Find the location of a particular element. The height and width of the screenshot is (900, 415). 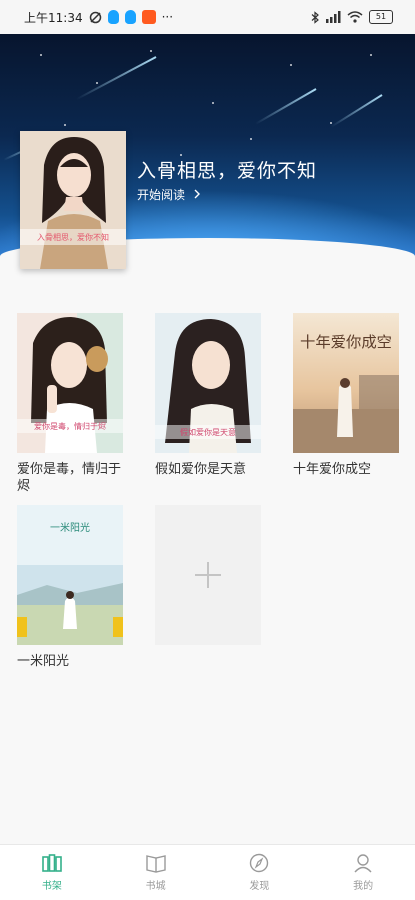

plus-icon is located at coordinates (208, 575).